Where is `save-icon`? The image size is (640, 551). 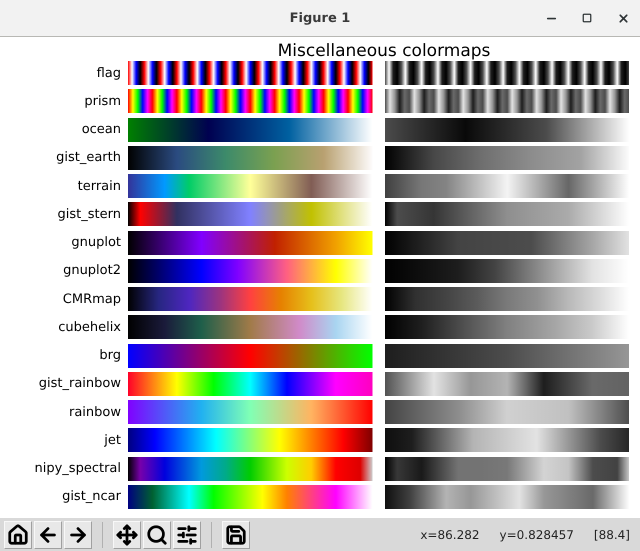
save-icon is located at coordinates (236, 535).